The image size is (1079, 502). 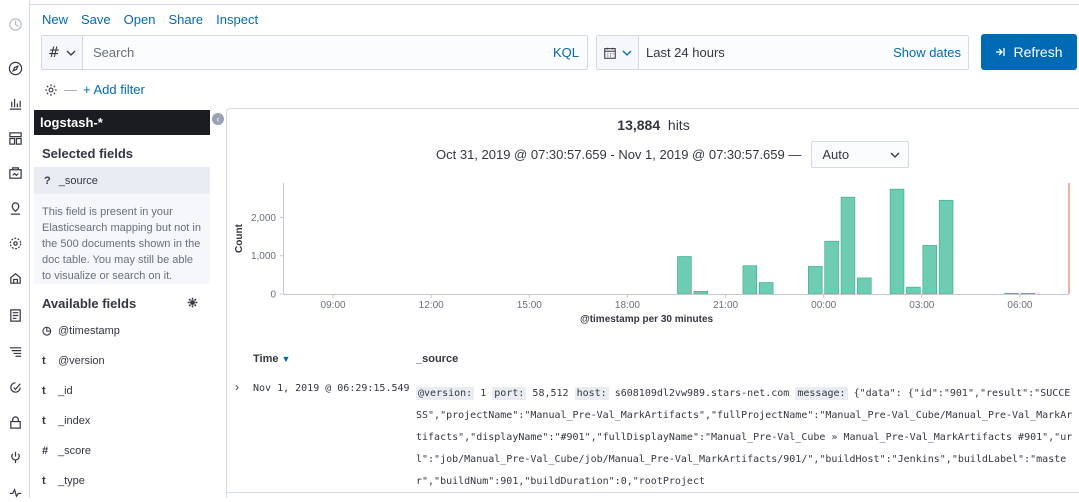 I want to click on collapse-sidebar-icon: ‹, so click(x=218, y=119).